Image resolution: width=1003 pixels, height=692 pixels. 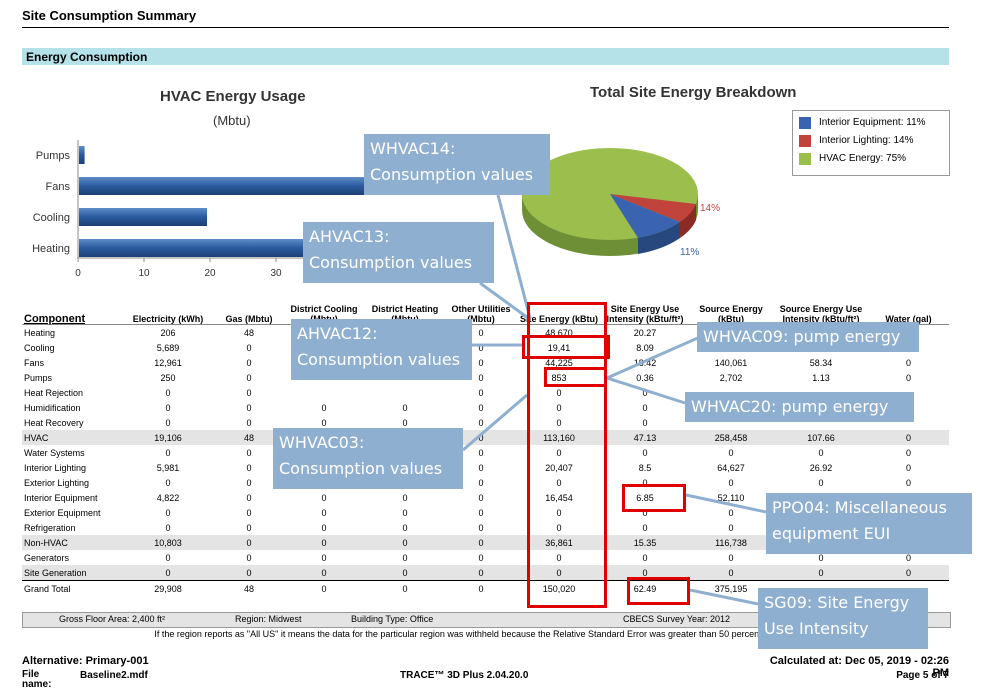 I want to click on callout-whvac09: WHVAC09: pump energy, so click(x=808, y=337).